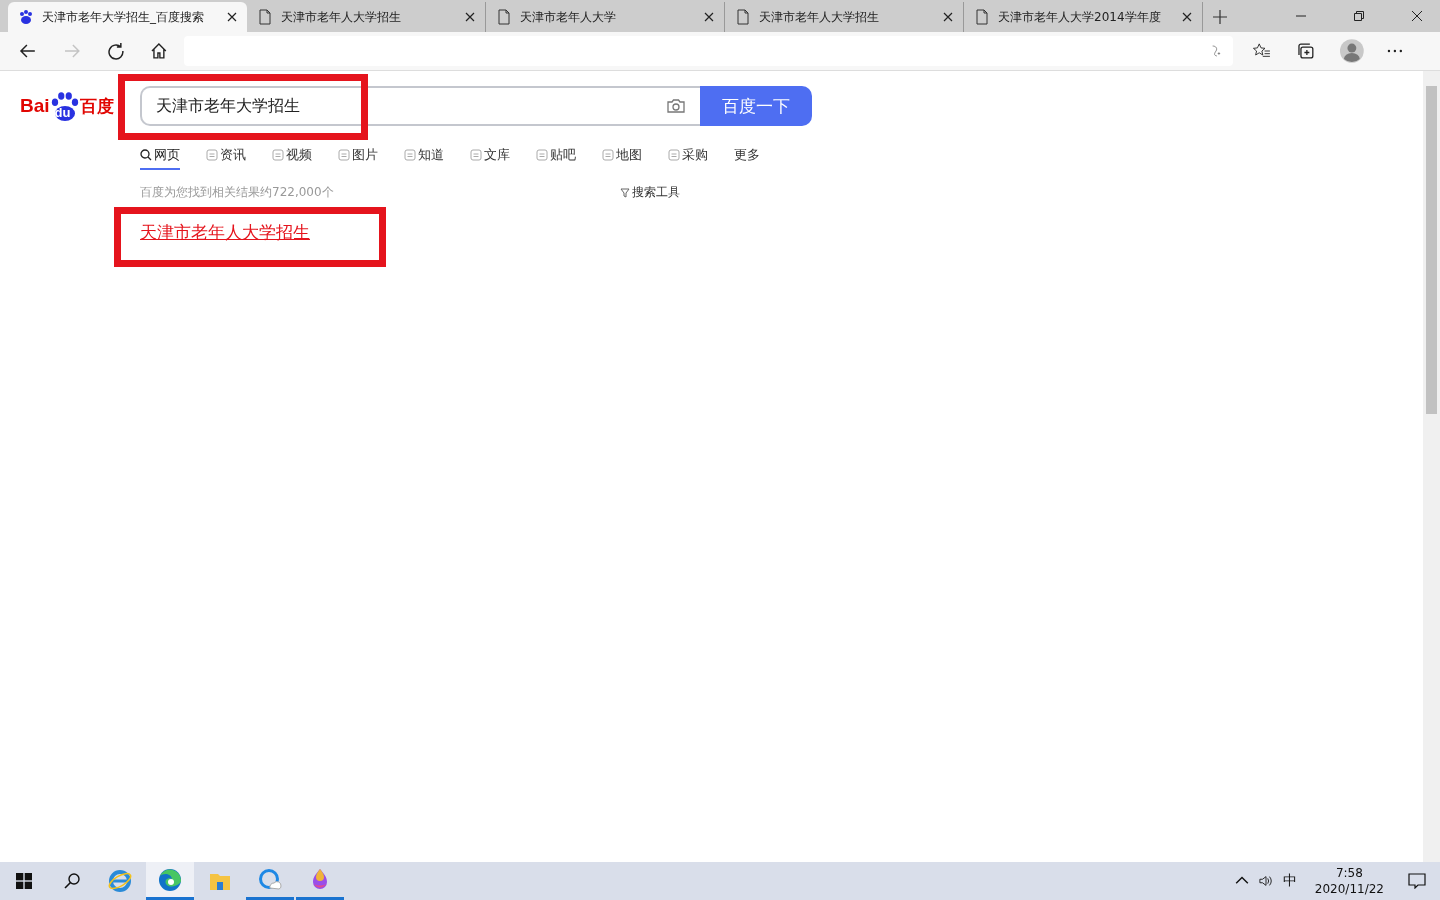 This screenshot has height=900, width=1440. What do you see at coordinates (26, 17) in the screenshot?
I see `paw-icon` at bounding box center [26, 17].